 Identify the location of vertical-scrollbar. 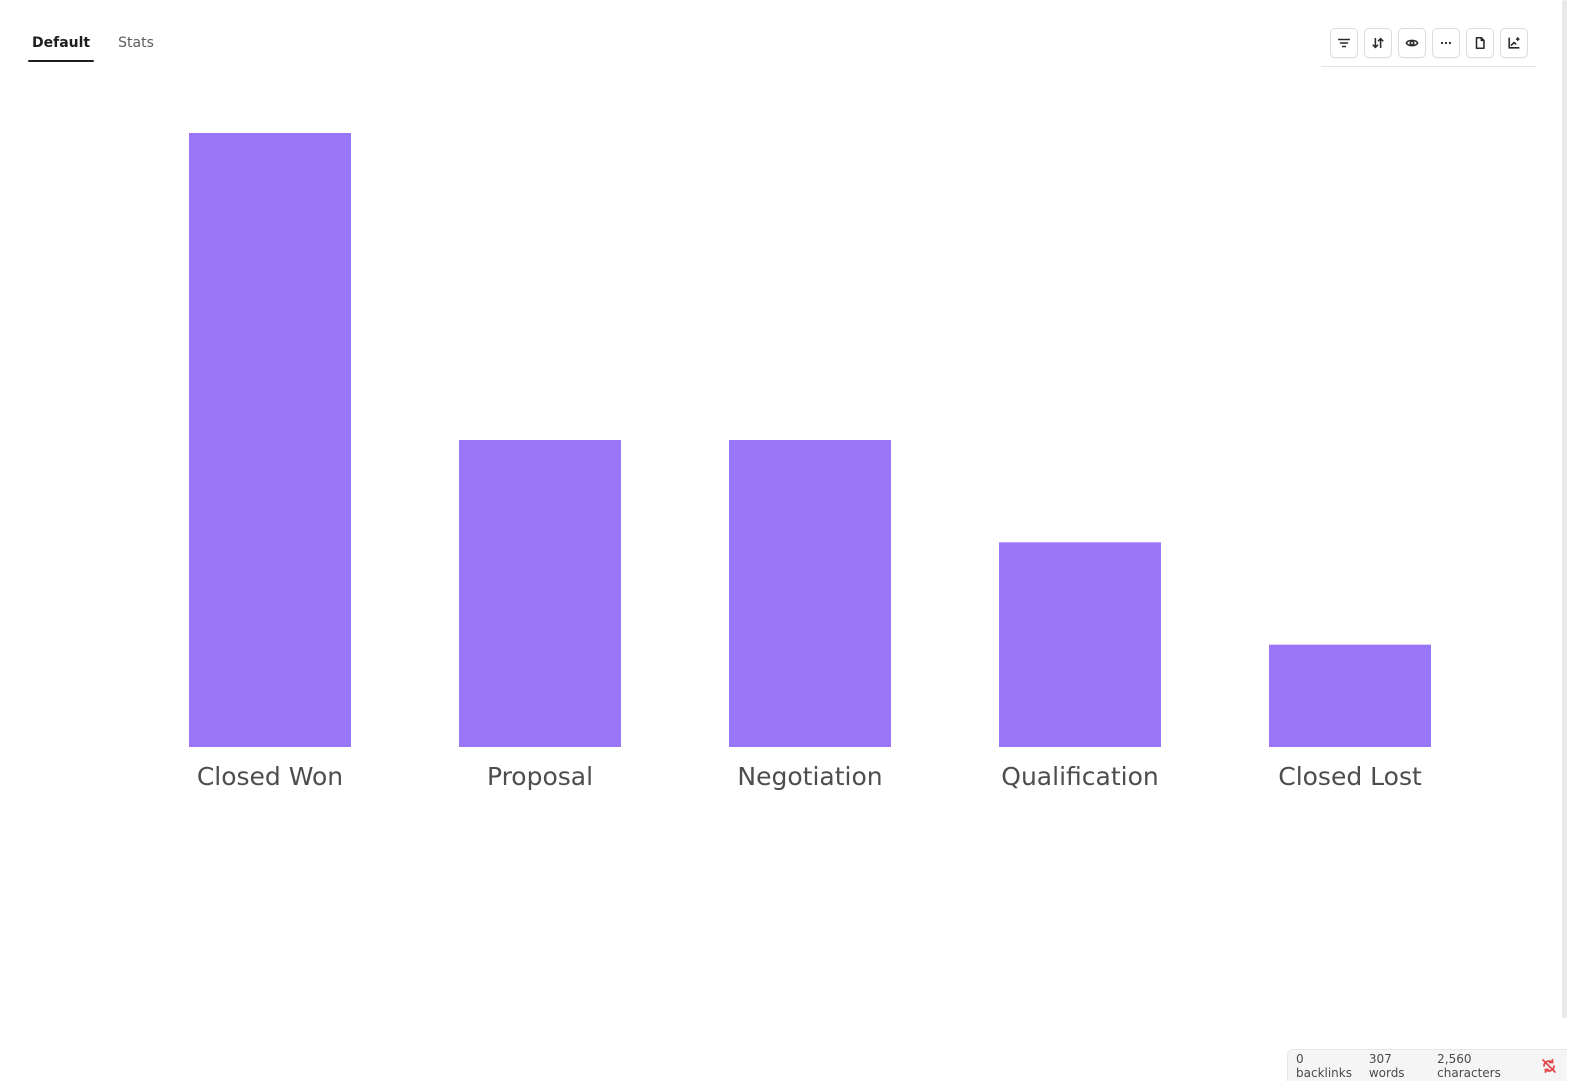
(1564, 509).